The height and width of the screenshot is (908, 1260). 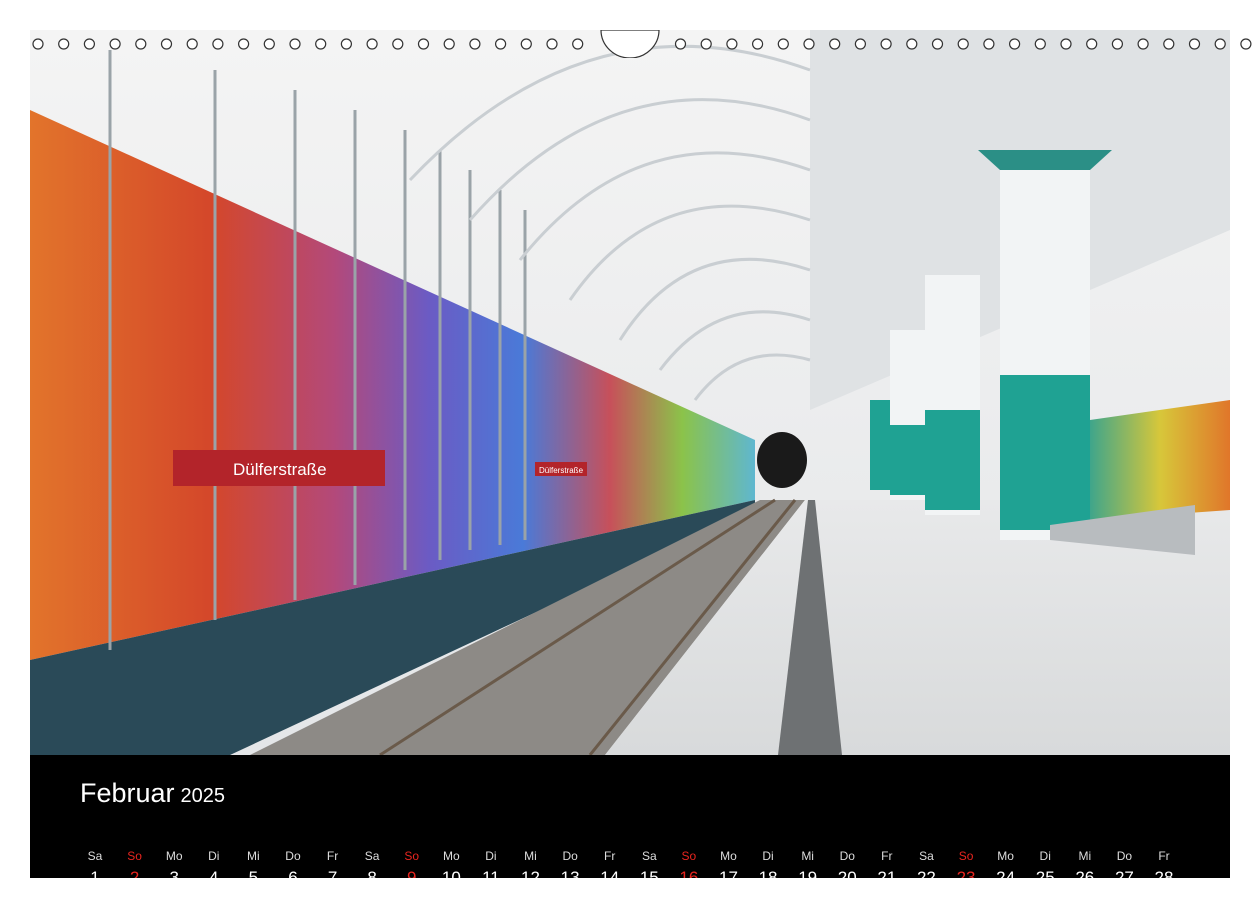 What do you see at coordinates (689, 873) in the screenshot?
I see `day-number: 16` at bounding box center [689, 873].